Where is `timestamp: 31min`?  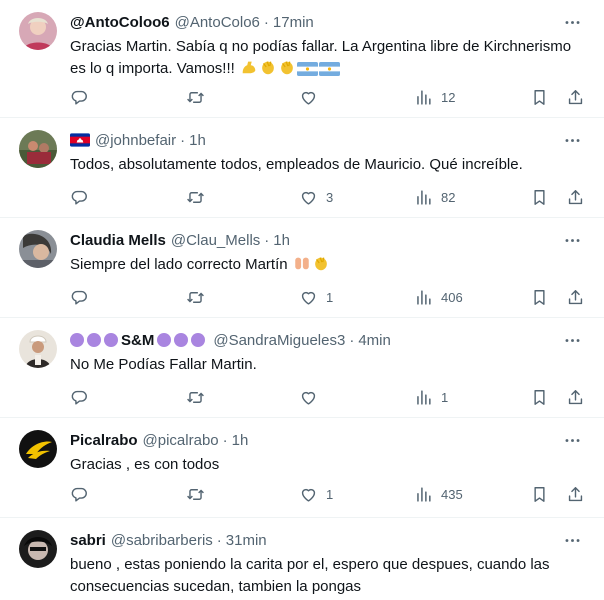
timestamp: 31min is located at coordinates (246, 540).